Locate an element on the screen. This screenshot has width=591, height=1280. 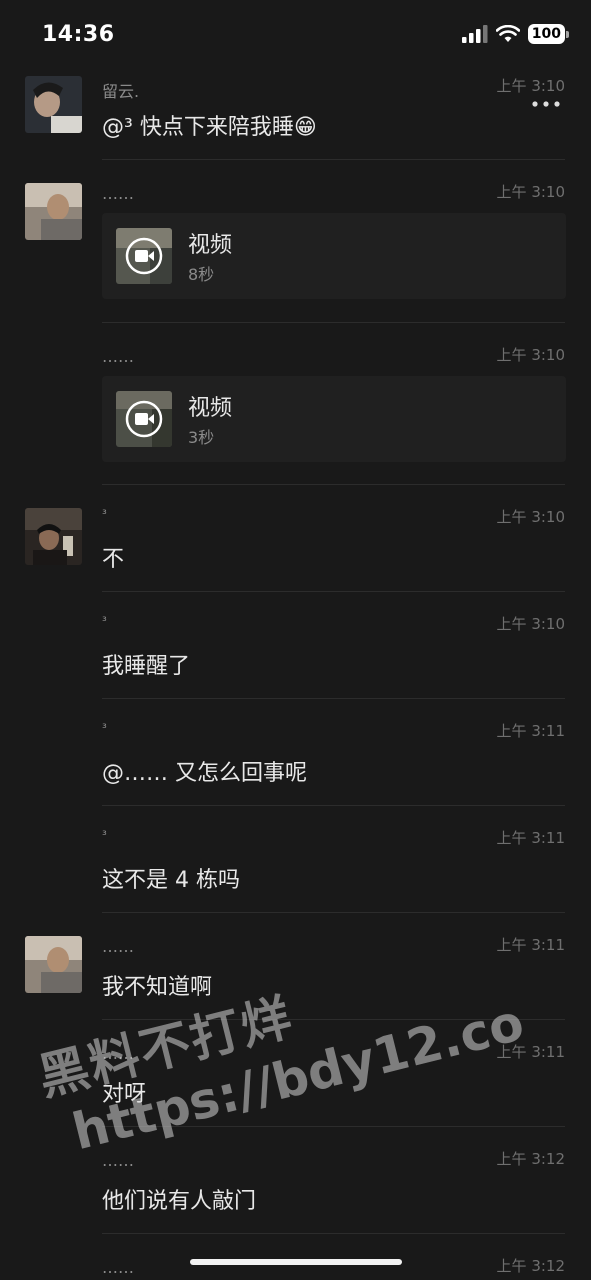
message-item: …… 上午 3:12 他们说有人敲门 is located at coordinates (295, 1184).